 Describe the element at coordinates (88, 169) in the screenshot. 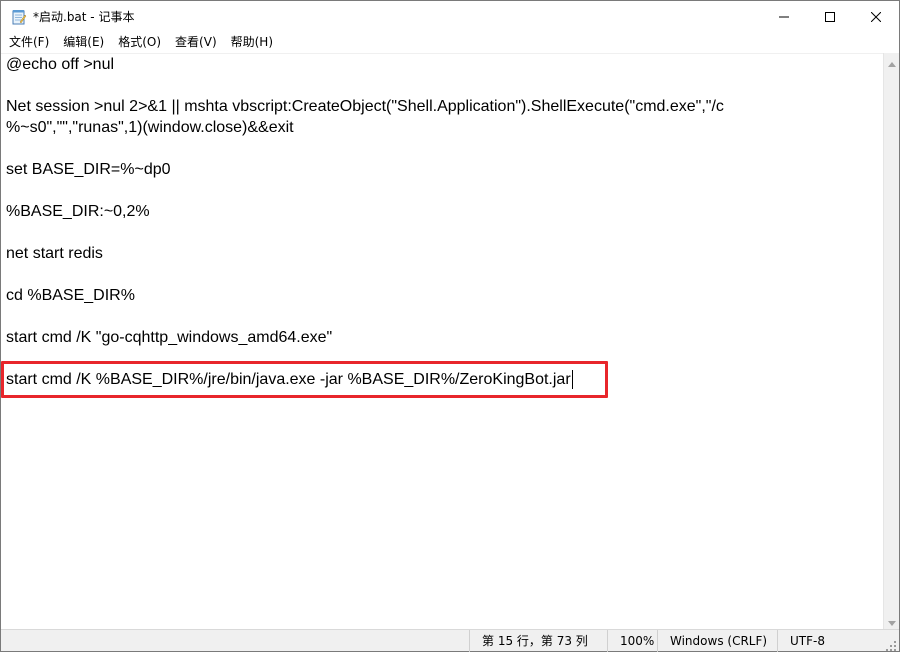

I see `editor-line: set BASE_DIR=%~dp0` at that location.